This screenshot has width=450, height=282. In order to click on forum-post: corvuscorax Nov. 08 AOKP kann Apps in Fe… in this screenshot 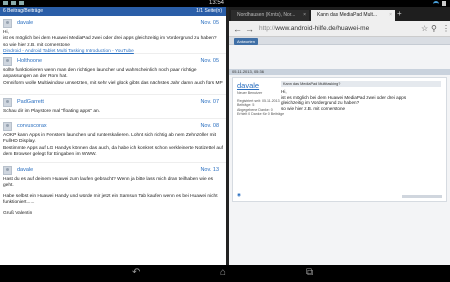, I will do `click(113, 141)`.